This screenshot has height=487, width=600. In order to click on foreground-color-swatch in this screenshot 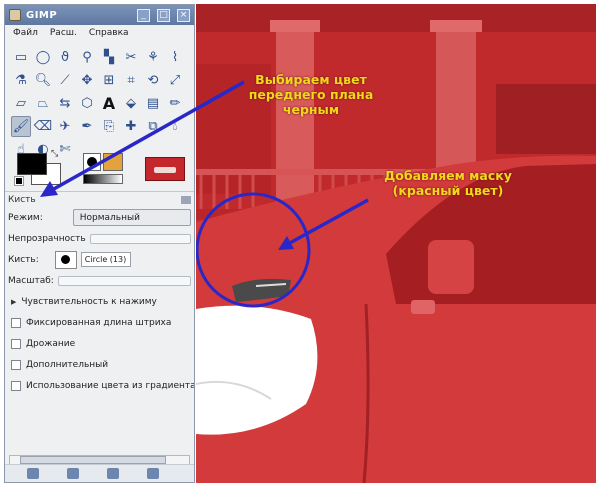, I will do `click(32, 164)`.